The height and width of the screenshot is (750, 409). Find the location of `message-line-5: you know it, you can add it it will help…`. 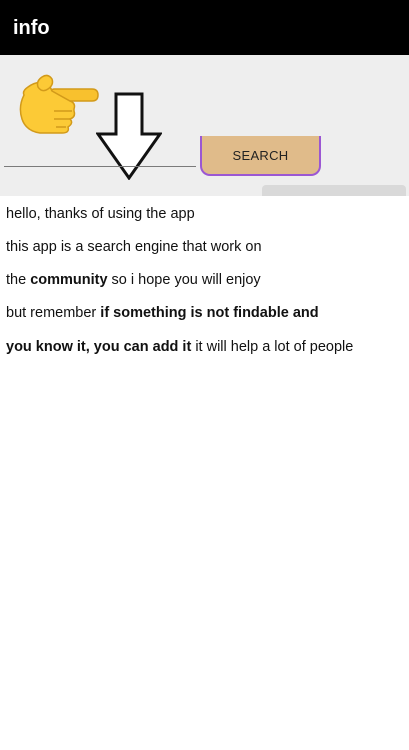

message-line-5: you know it, you can add it it will help… is located at coordinates (180, 347).